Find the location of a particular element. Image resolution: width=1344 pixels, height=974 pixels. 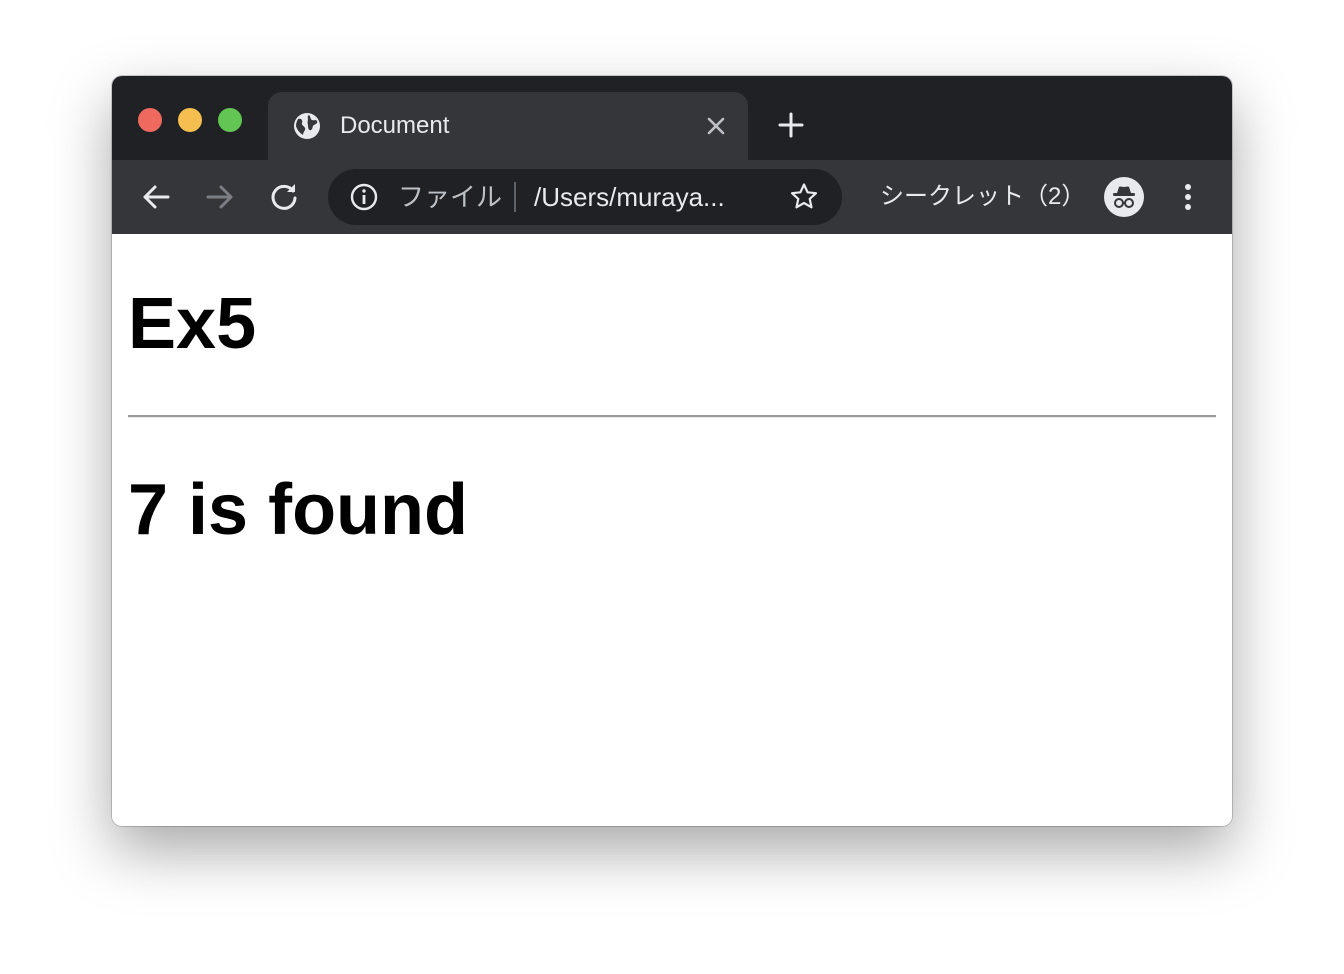

window-maximize-button is located at coordinates (230, 120).